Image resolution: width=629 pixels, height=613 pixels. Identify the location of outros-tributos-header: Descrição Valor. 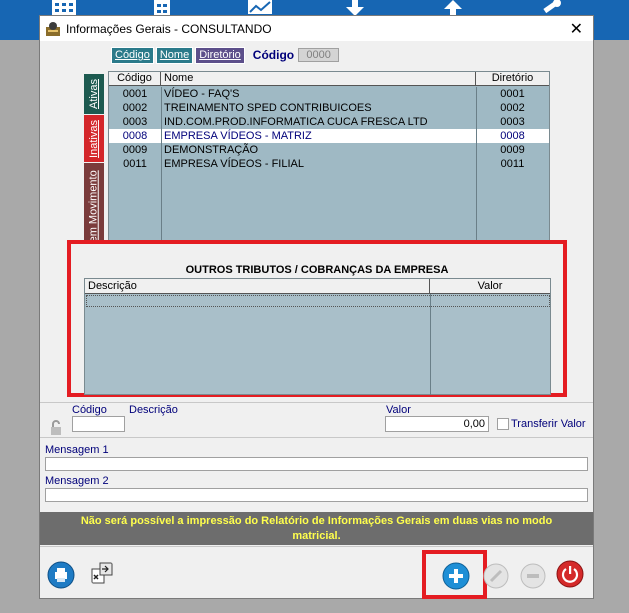
(317, 286).